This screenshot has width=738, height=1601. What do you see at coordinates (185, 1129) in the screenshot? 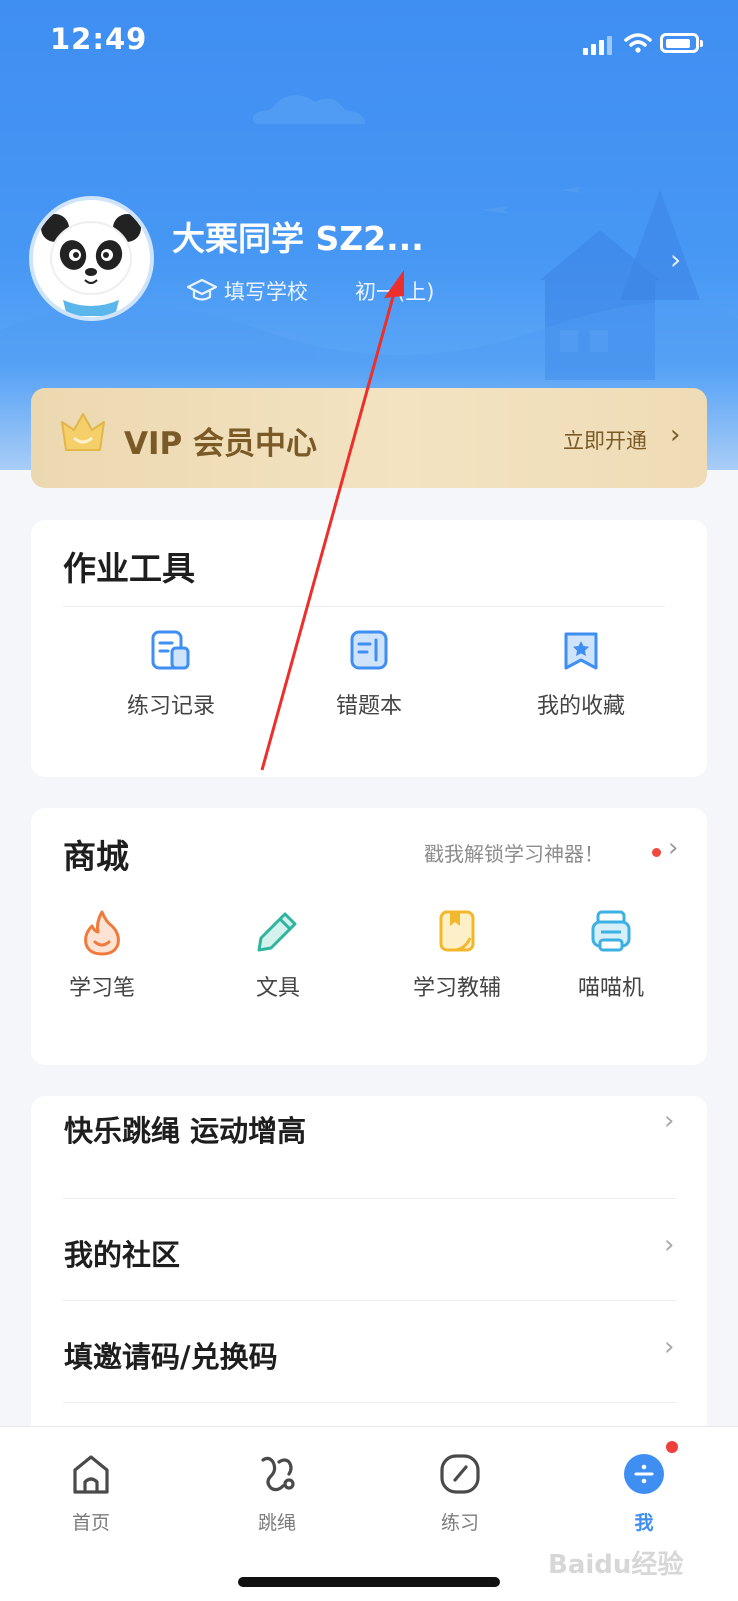
I see `menu-row-jump-rope: 快乐跳绳 运动增高` at bounding box center [185, 1129].